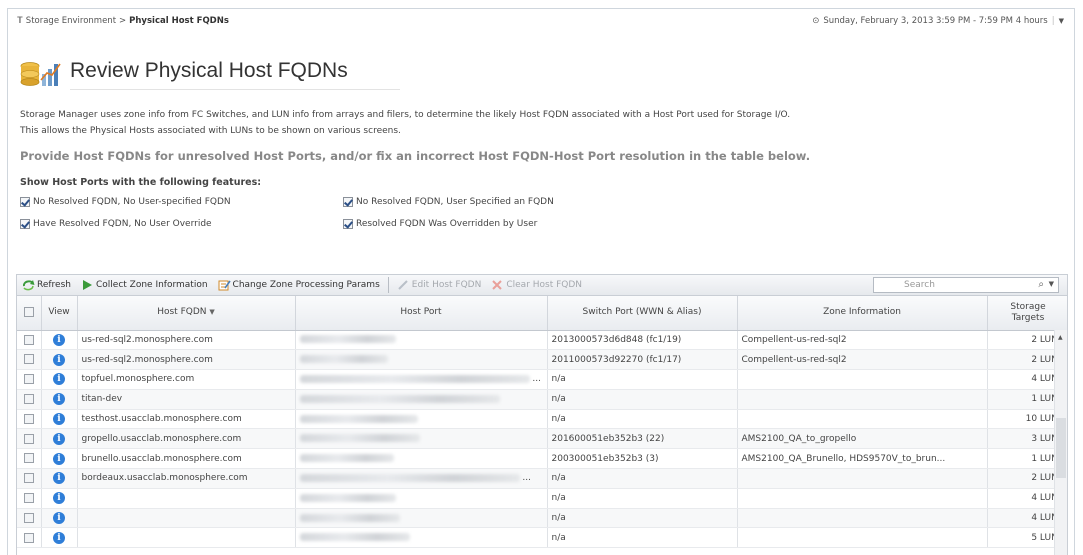  Describe the element at coordinates (1061, 448) in the screenshot. I see `scrollbar-thumb` at that location.